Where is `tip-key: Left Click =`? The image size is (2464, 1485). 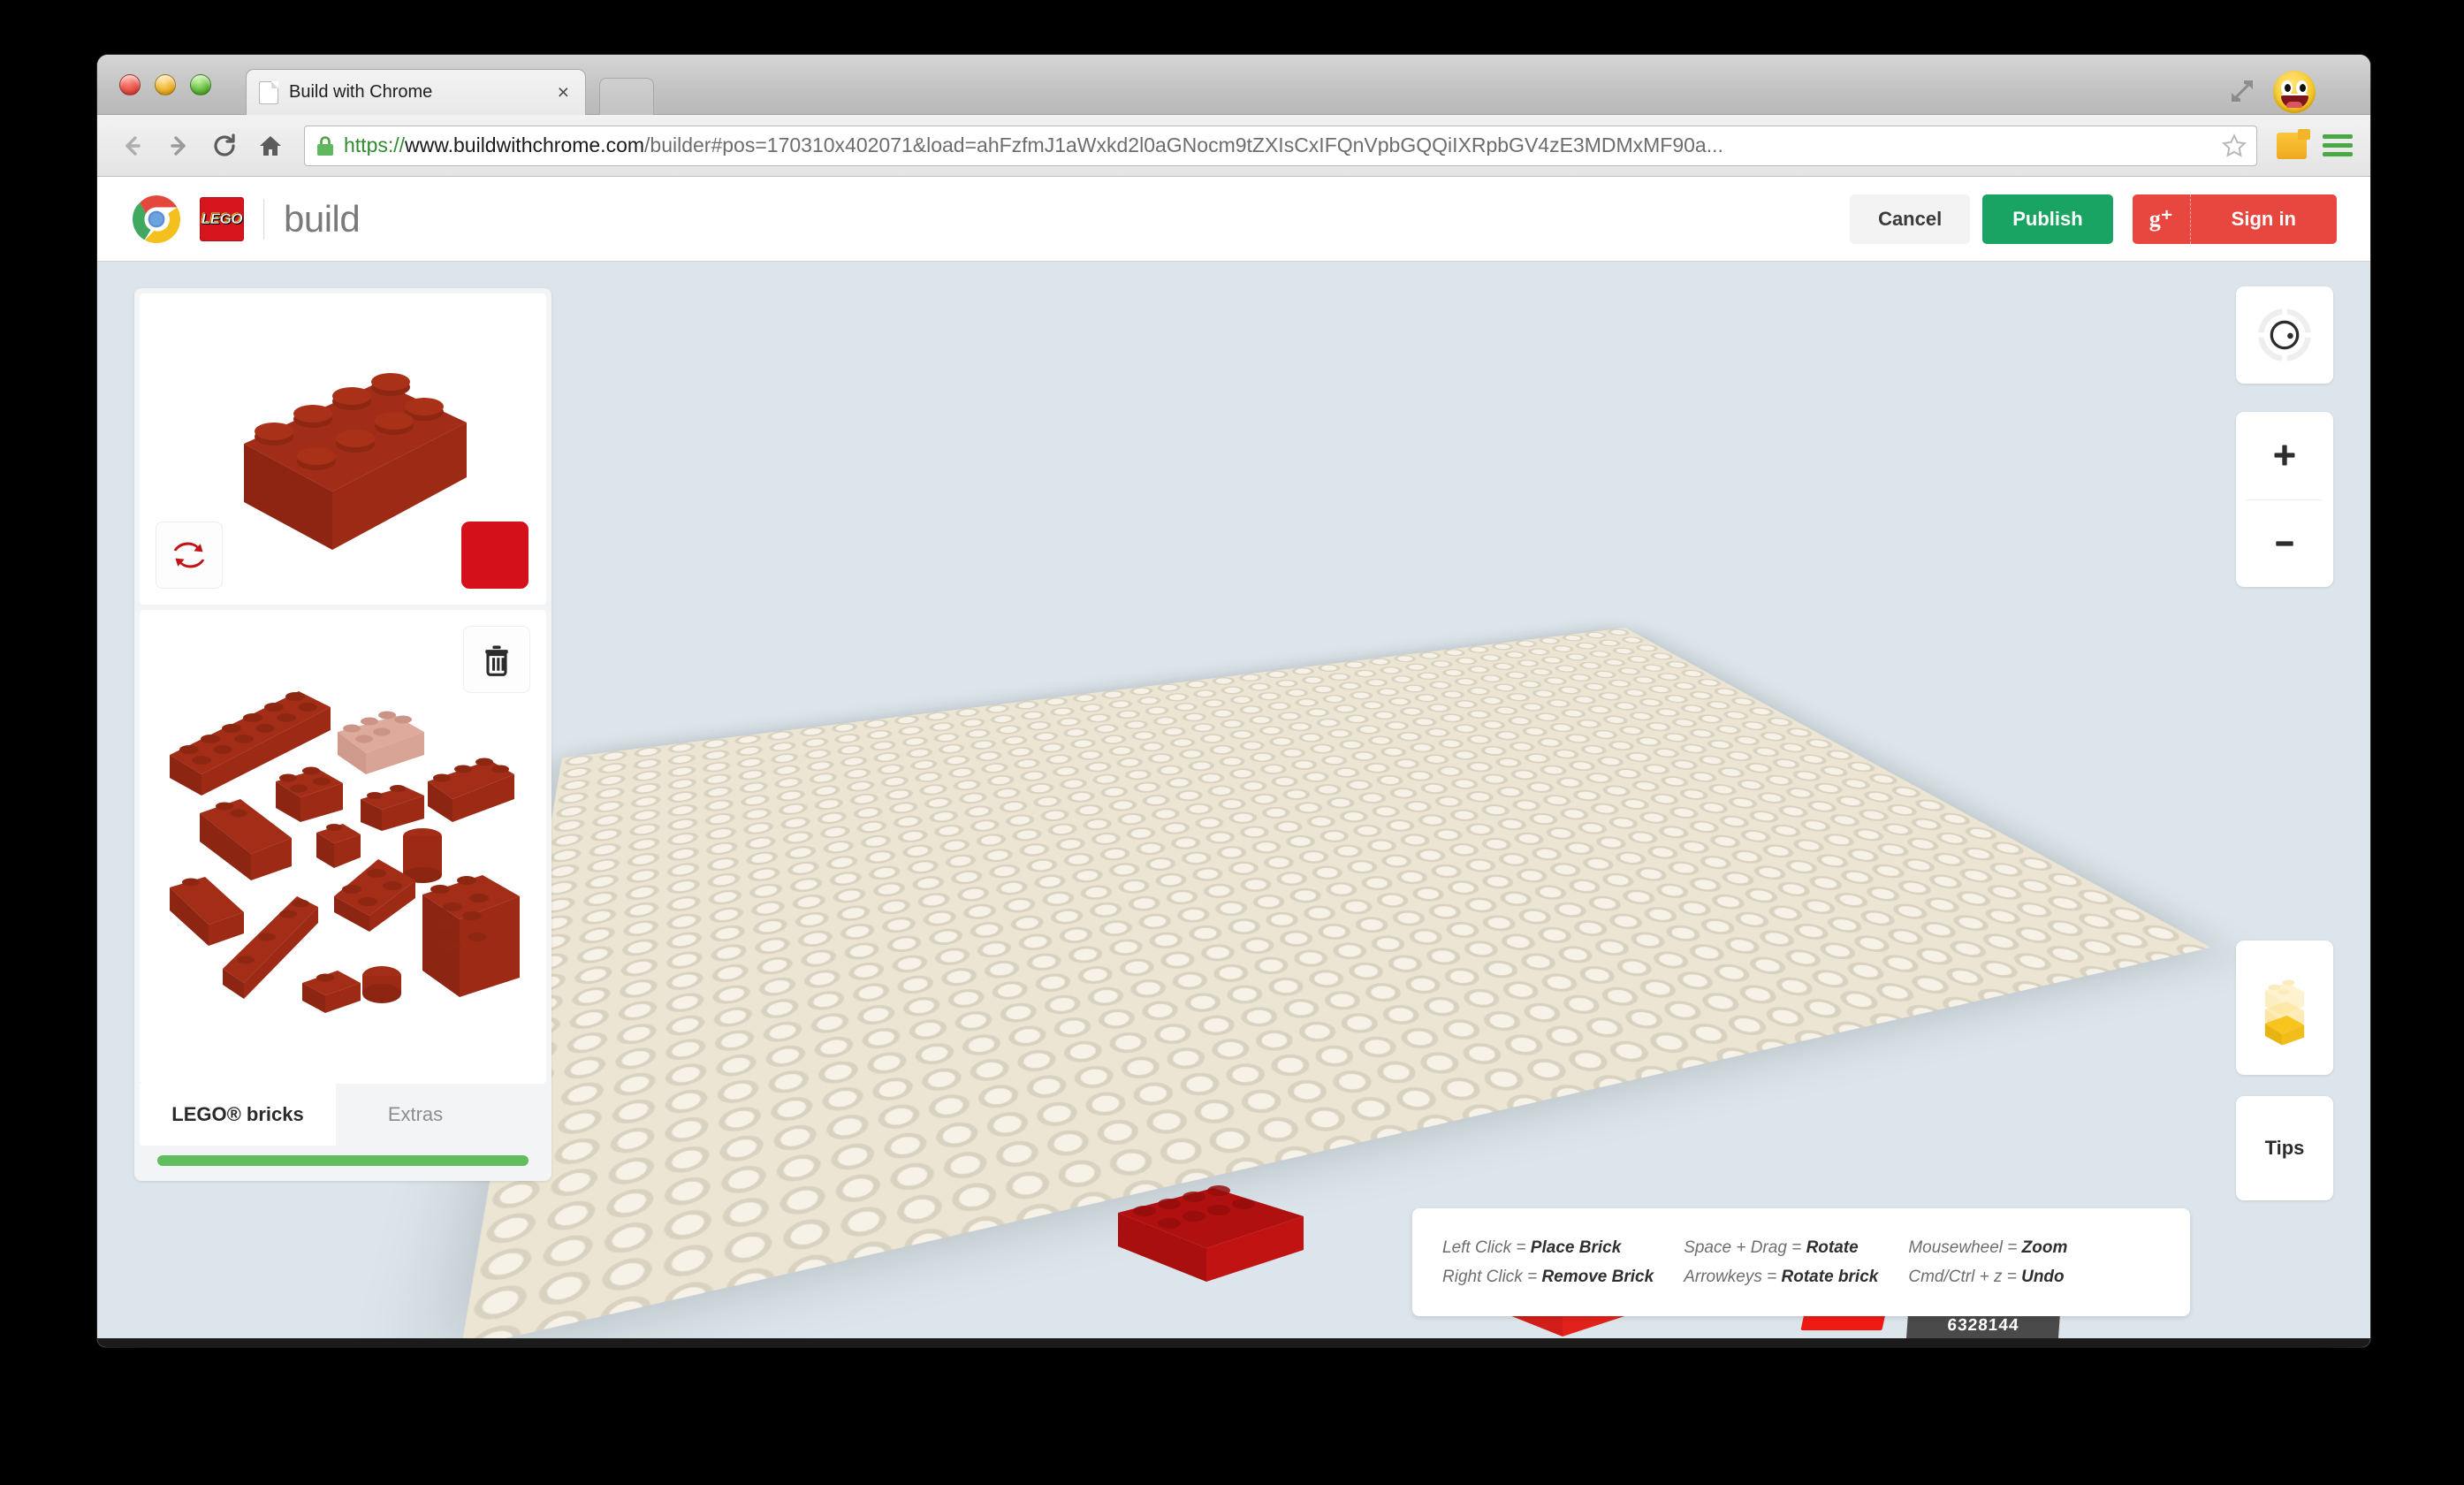
tip-key: Left Click = is located at coordinates (1486, 1247).